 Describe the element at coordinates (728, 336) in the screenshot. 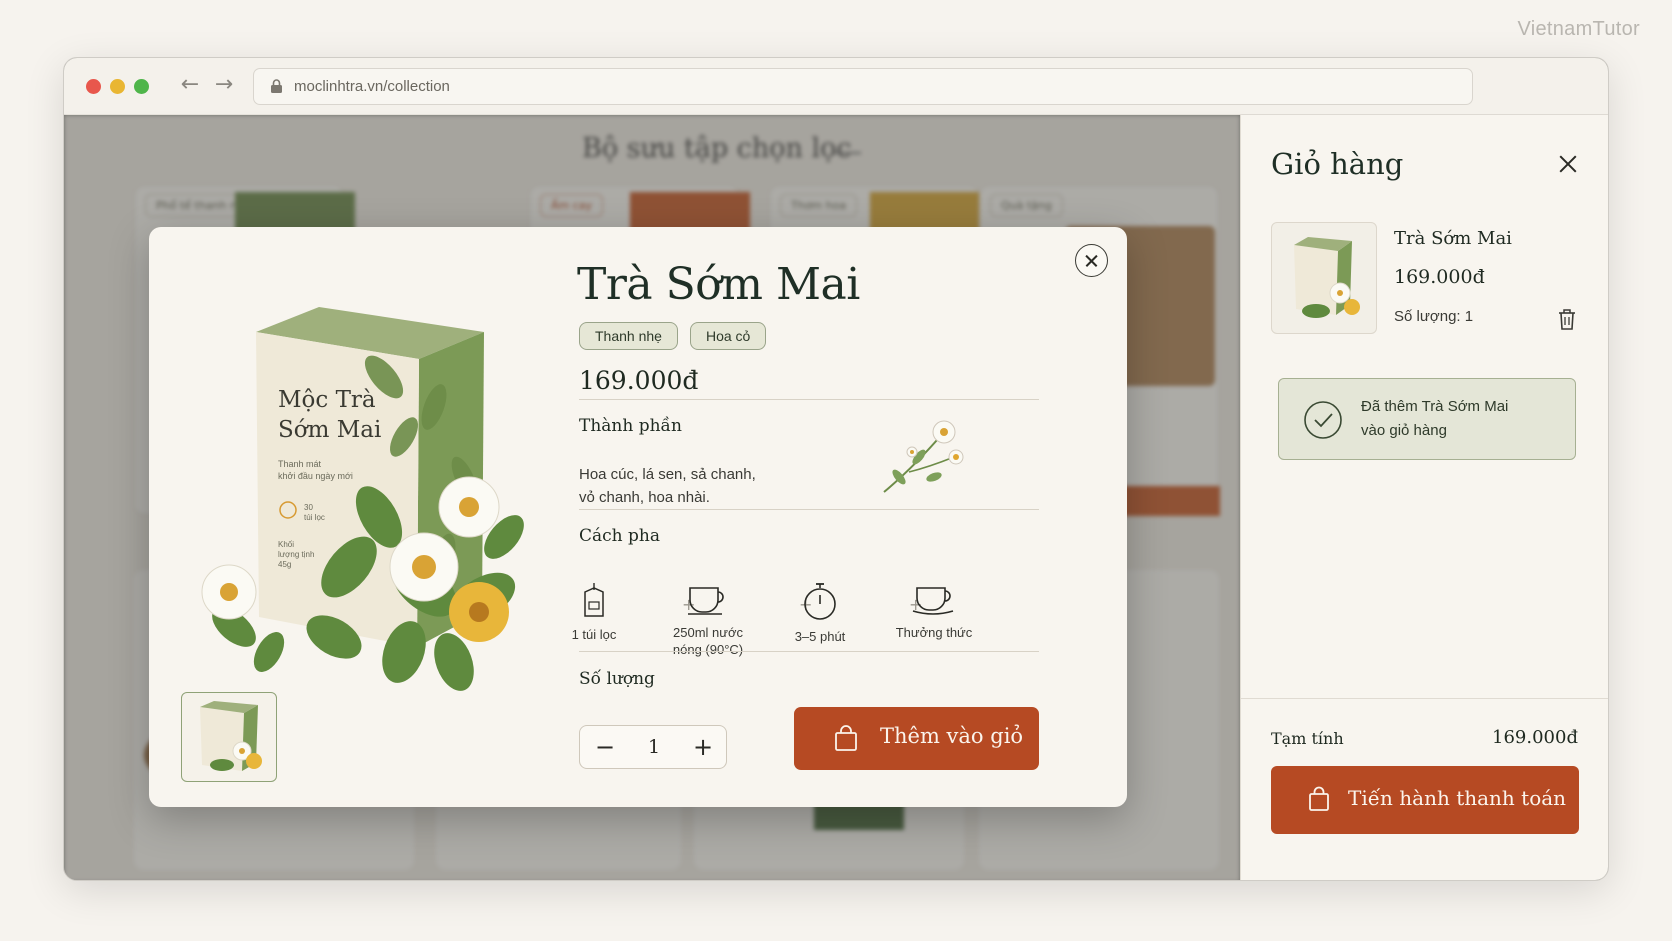

I see `product-tag: Hoa cỏ` at that location.